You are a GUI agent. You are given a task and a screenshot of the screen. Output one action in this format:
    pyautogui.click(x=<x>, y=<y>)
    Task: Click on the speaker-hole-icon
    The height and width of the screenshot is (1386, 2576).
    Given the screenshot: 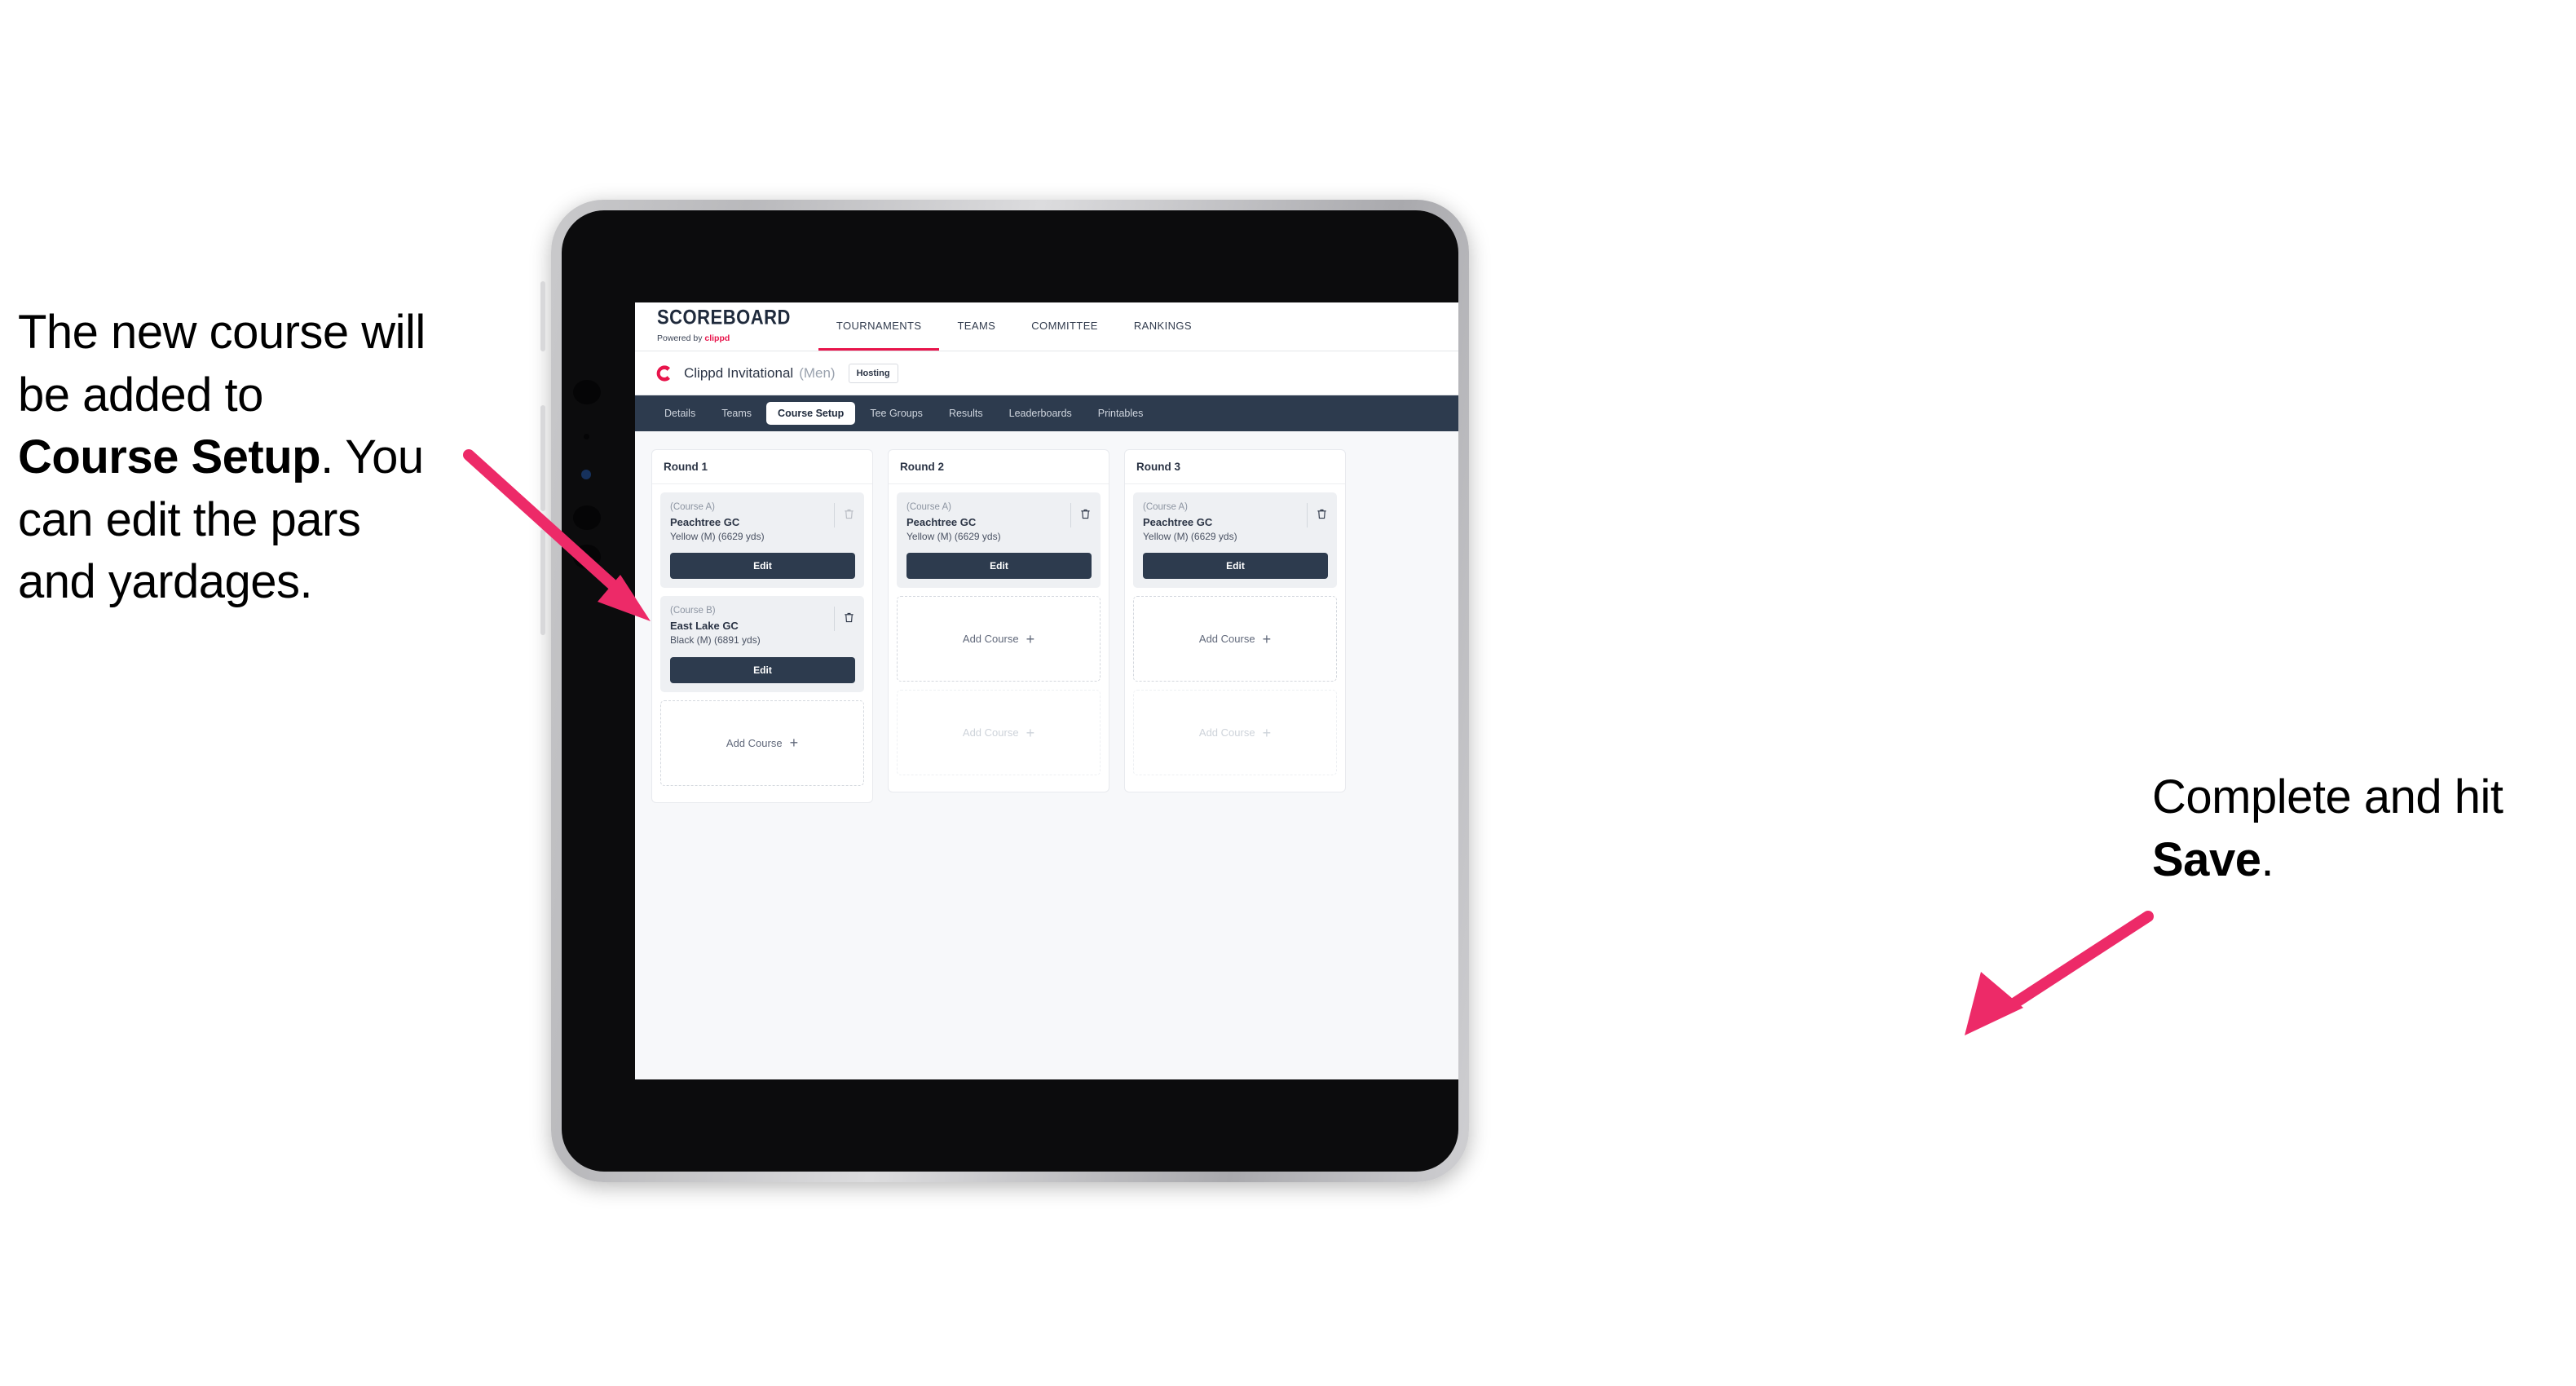 What is the action you would take?
    pyautogui.click(x=587, y=517)
    